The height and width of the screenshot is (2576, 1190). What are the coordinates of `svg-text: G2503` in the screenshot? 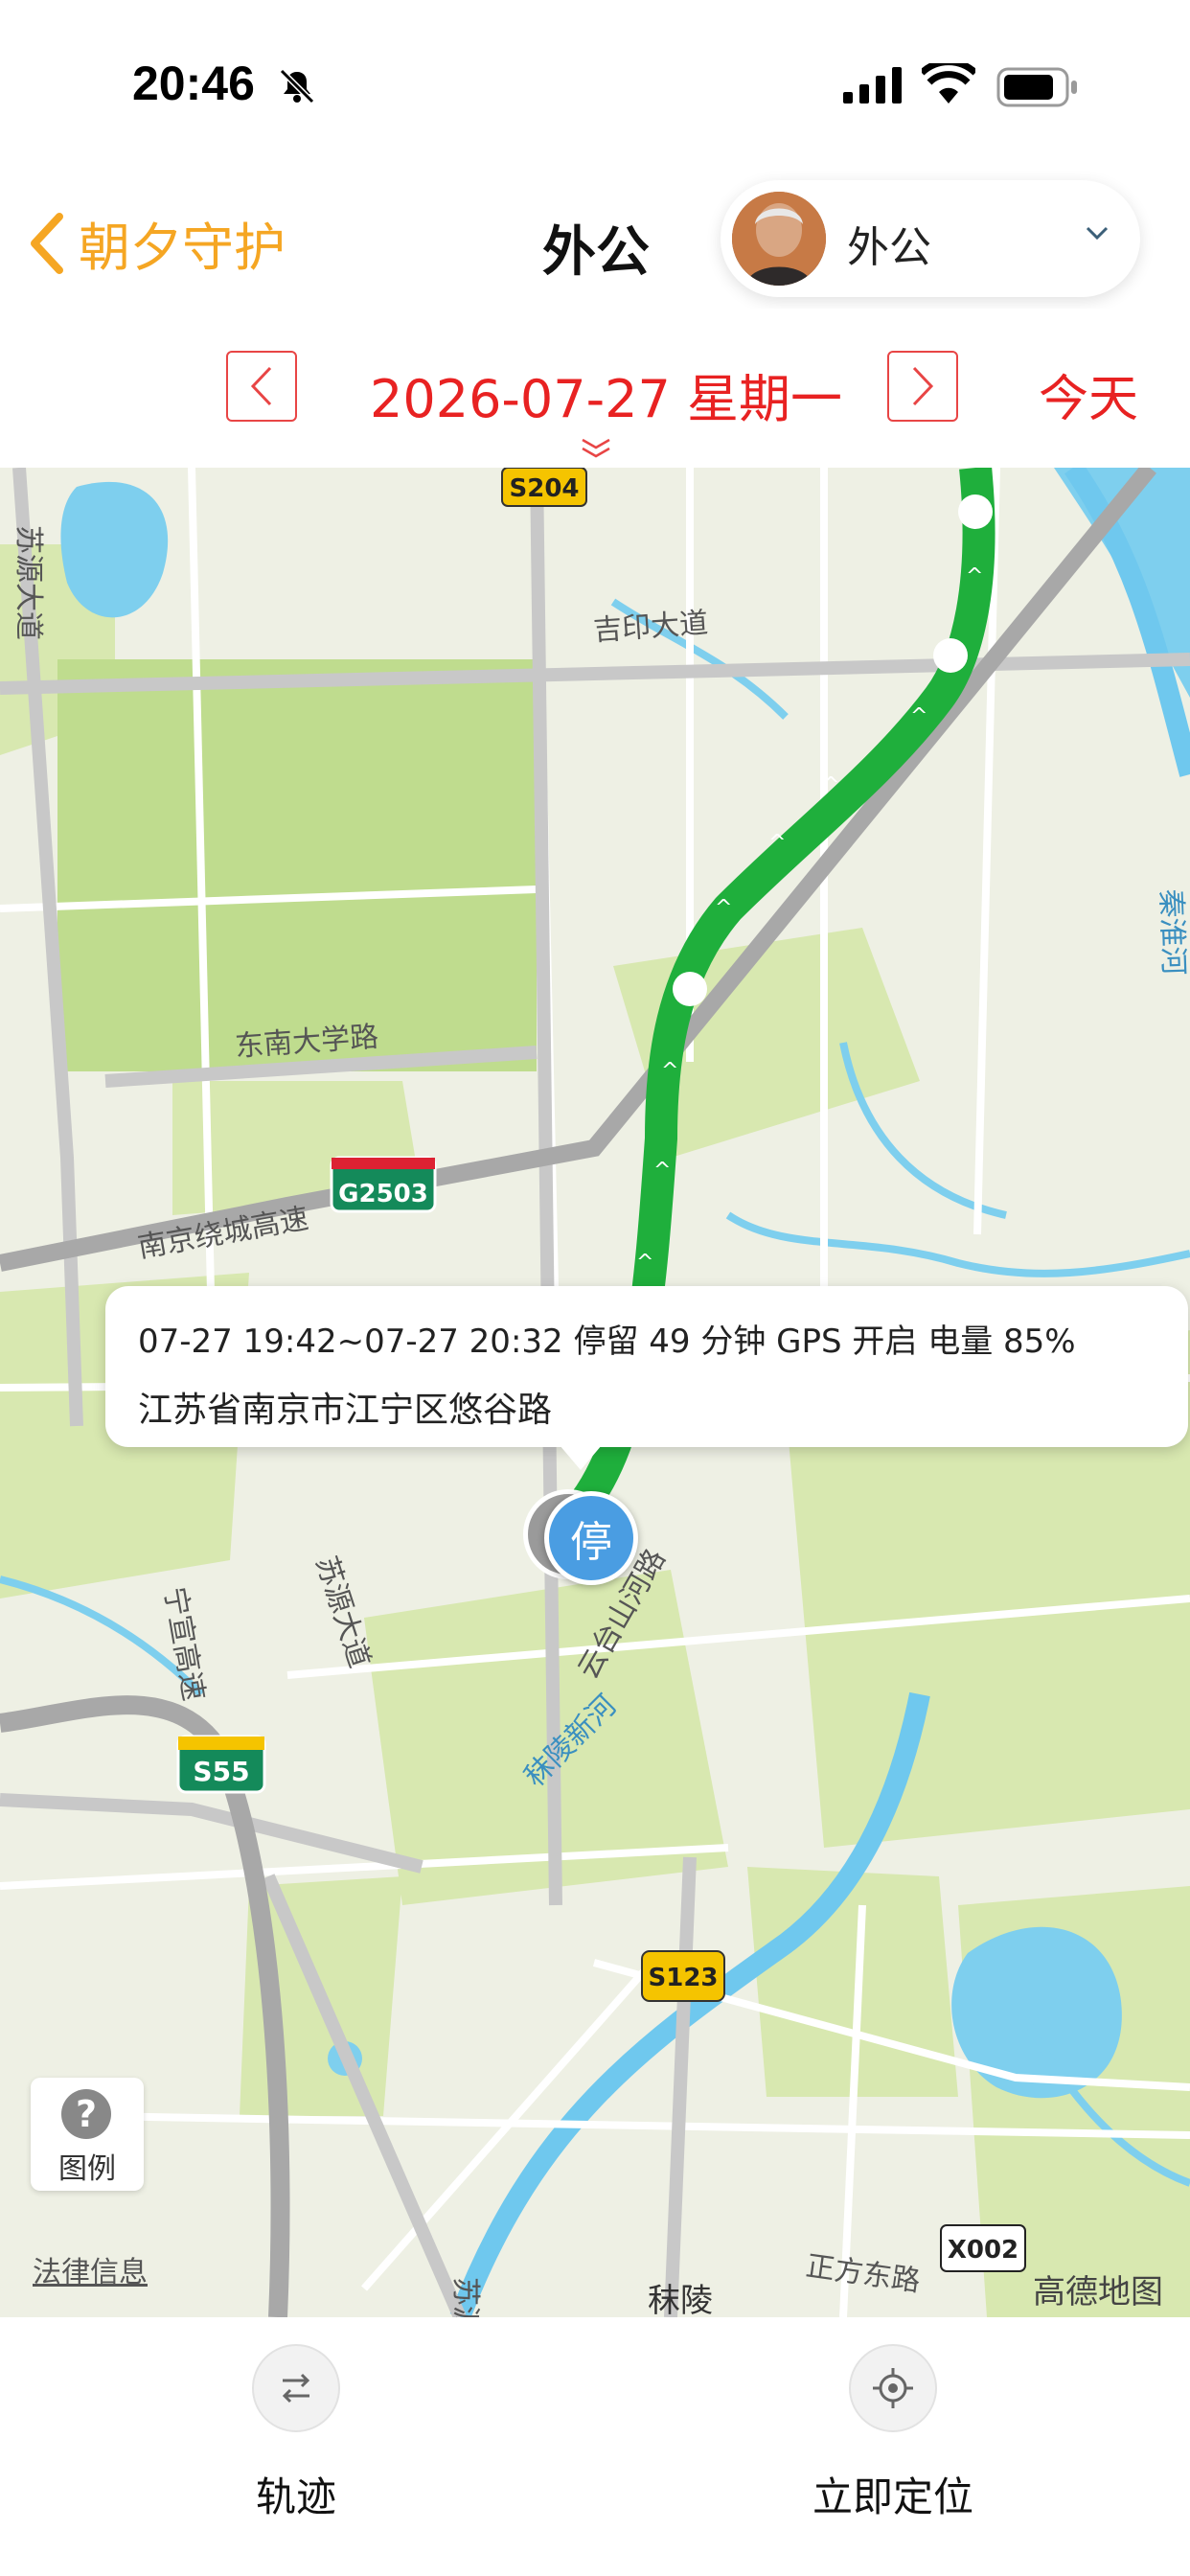 It's located at (383, 1194).